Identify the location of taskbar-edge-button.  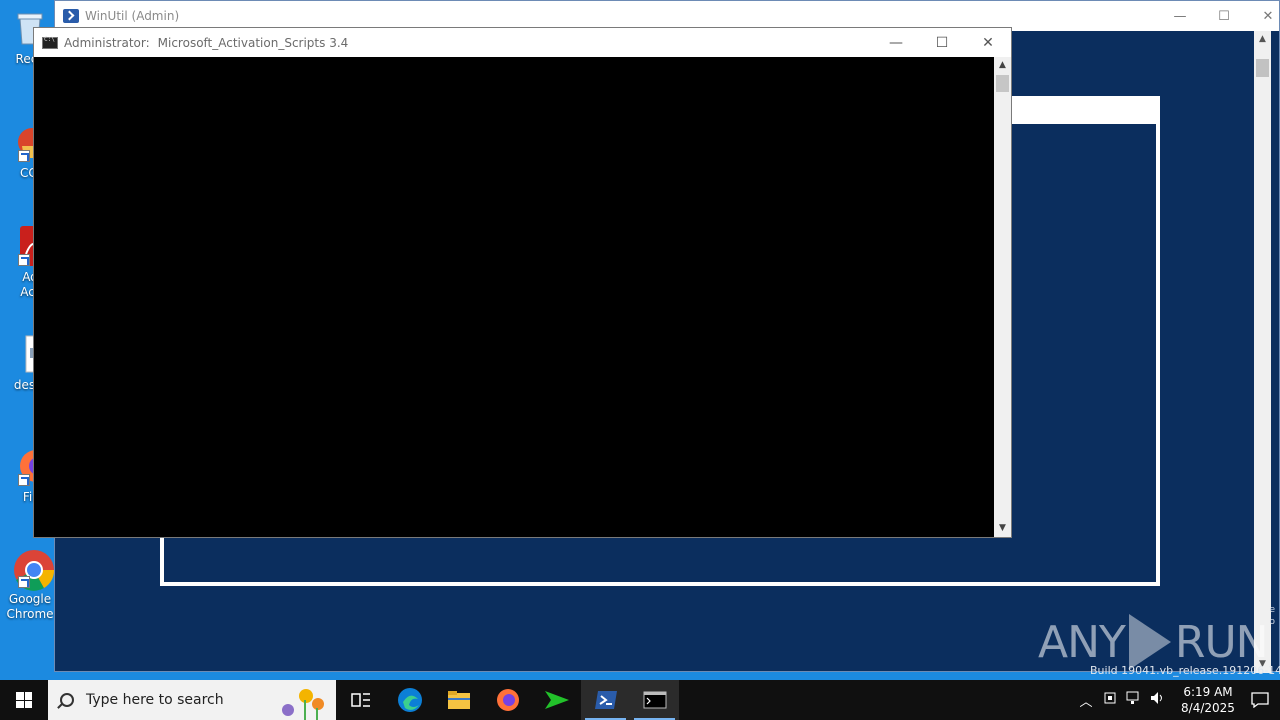
(409, 700).